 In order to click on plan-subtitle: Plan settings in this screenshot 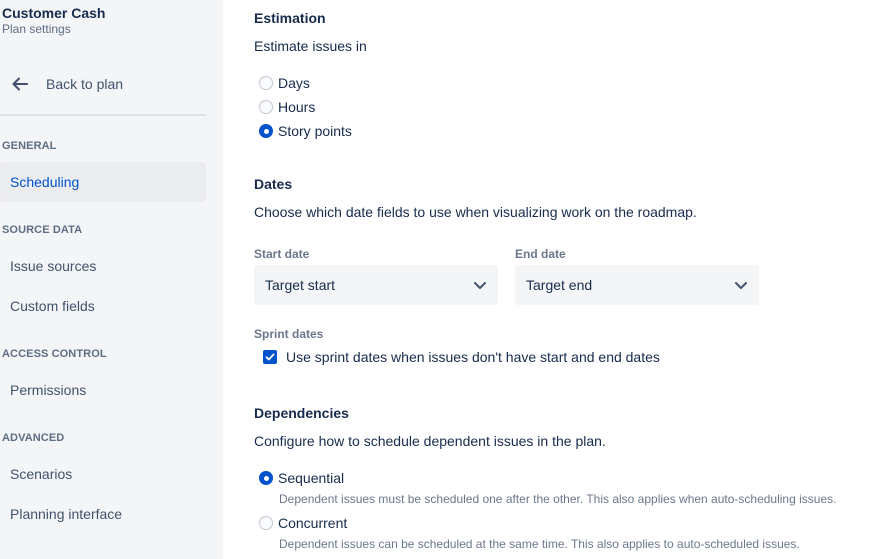, I will do `click(36, 29)`.